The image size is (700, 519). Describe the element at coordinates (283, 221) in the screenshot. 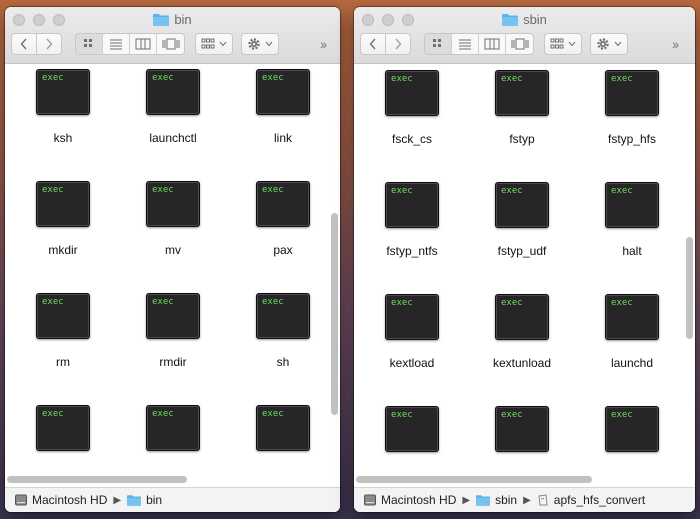

I see `file-item: exec pax` at that location.